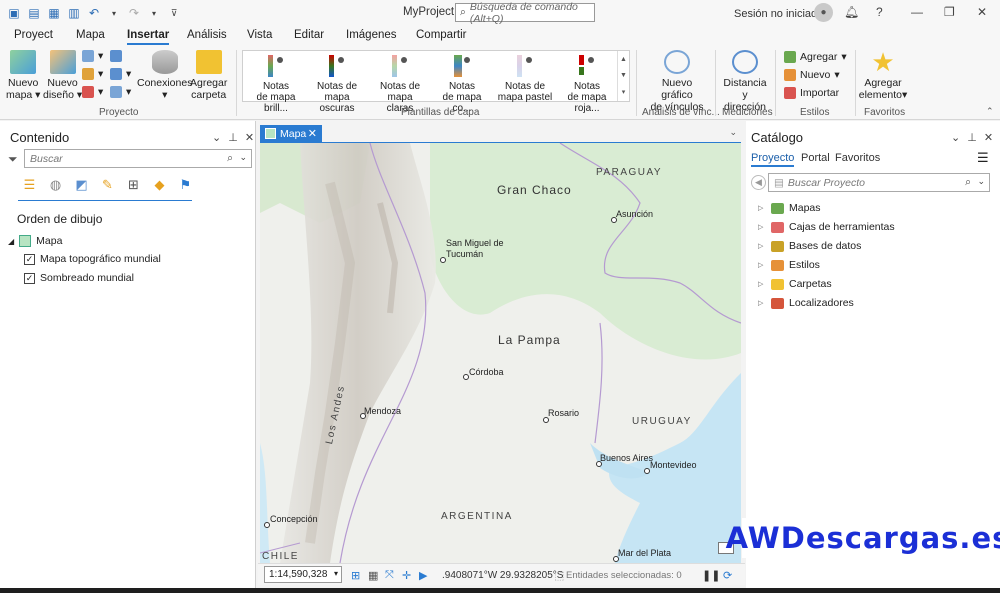 Image resolution: width=1000 pixels, height=593 pixels. What do you see at coordinates (624, 92) in the screenshot?
I see `gallery-more-icon: ▾` at bounding box center [624, 92].